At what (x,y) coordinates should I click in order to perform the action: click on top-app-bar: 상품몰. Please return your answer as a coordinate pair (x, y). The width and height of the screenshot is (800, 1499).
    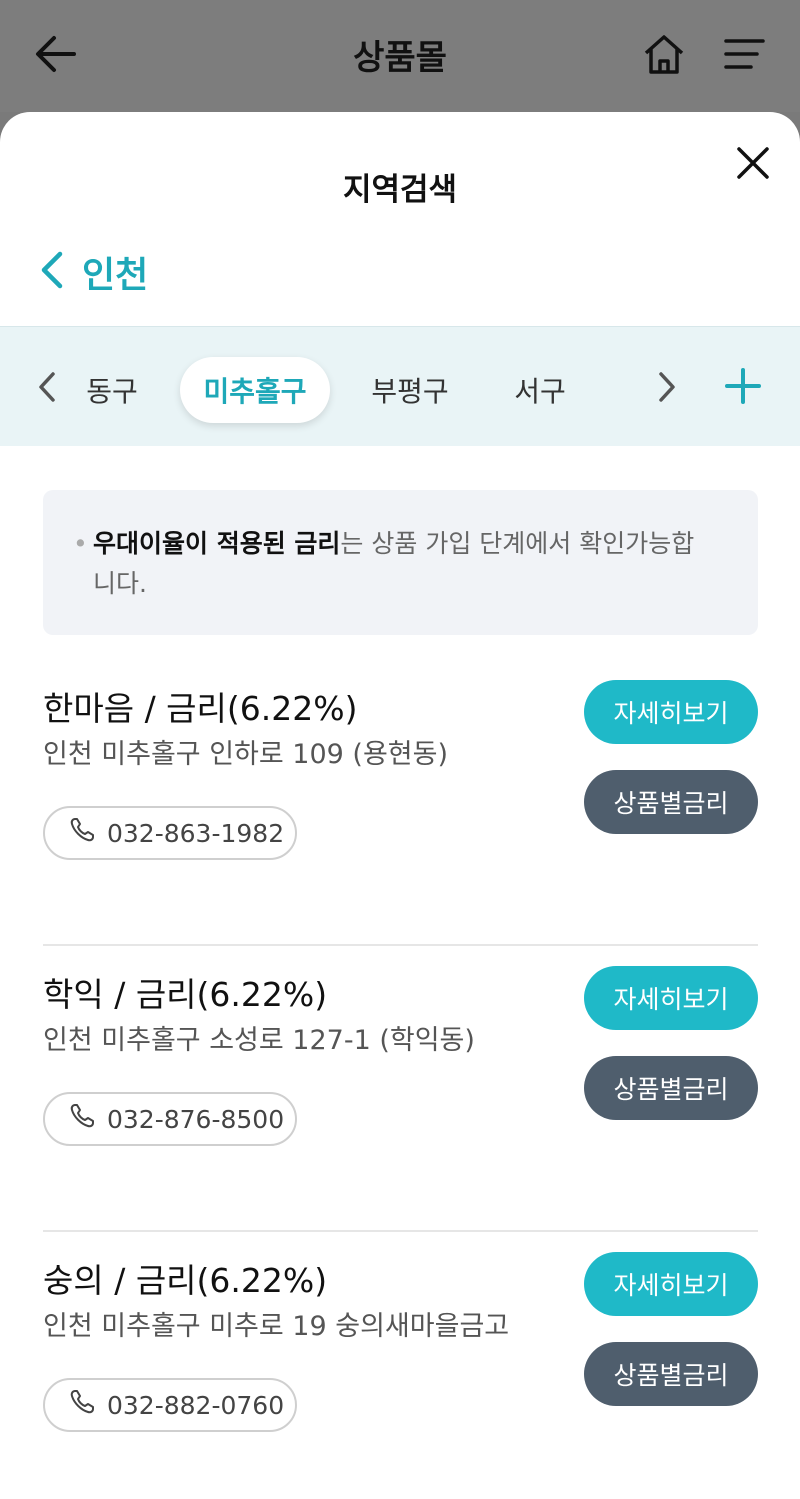
    Looking at the image, I should click on (400, 56).